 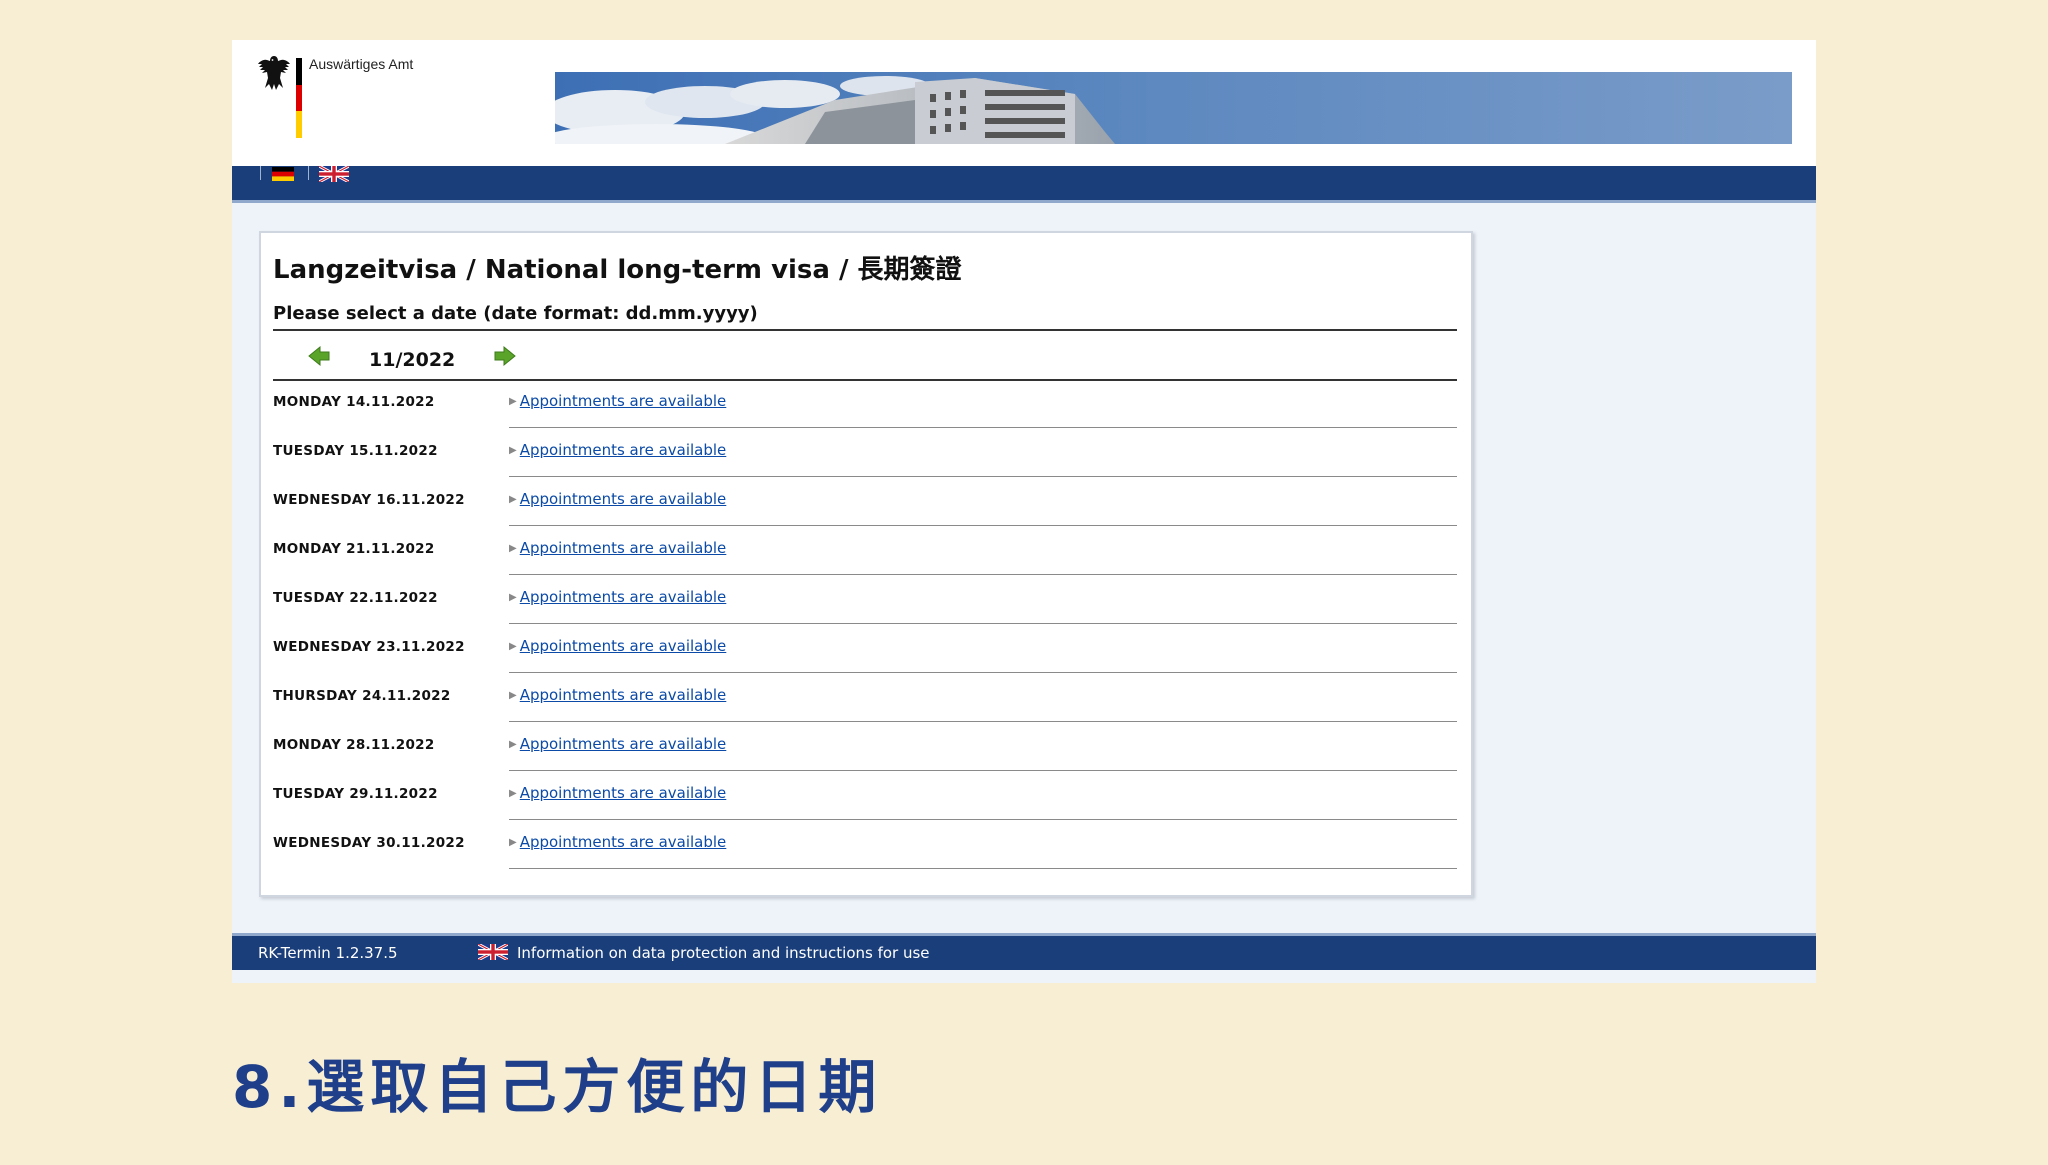 What do you see at coordinates (557, 1087) in the screenshot?
I see `step-caption: 8.選取自己方便的日期` at bounding box center [557, 1087].